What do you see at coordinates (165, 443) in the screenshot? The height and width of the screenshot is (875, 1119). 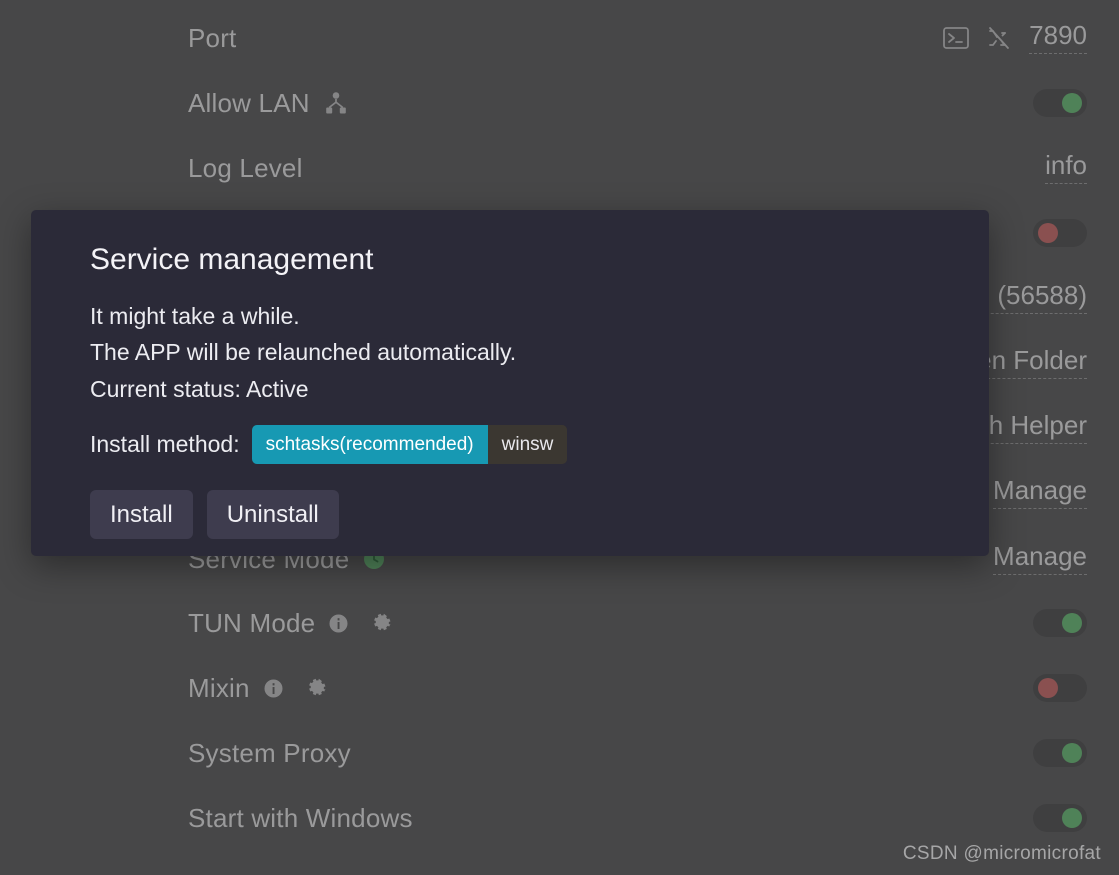 I see `install-method-label: Install method:` at bounding box center [165, 443].